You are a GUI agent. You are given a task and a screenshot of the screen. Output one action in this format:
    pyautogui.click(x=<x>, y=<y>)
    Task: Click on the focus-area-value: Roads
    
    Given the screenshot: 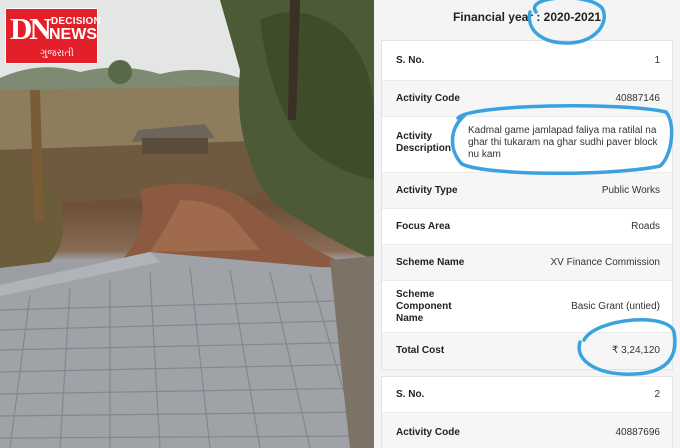 What is the action you would take?
    pyautogui.click(x=645, y=226)
    